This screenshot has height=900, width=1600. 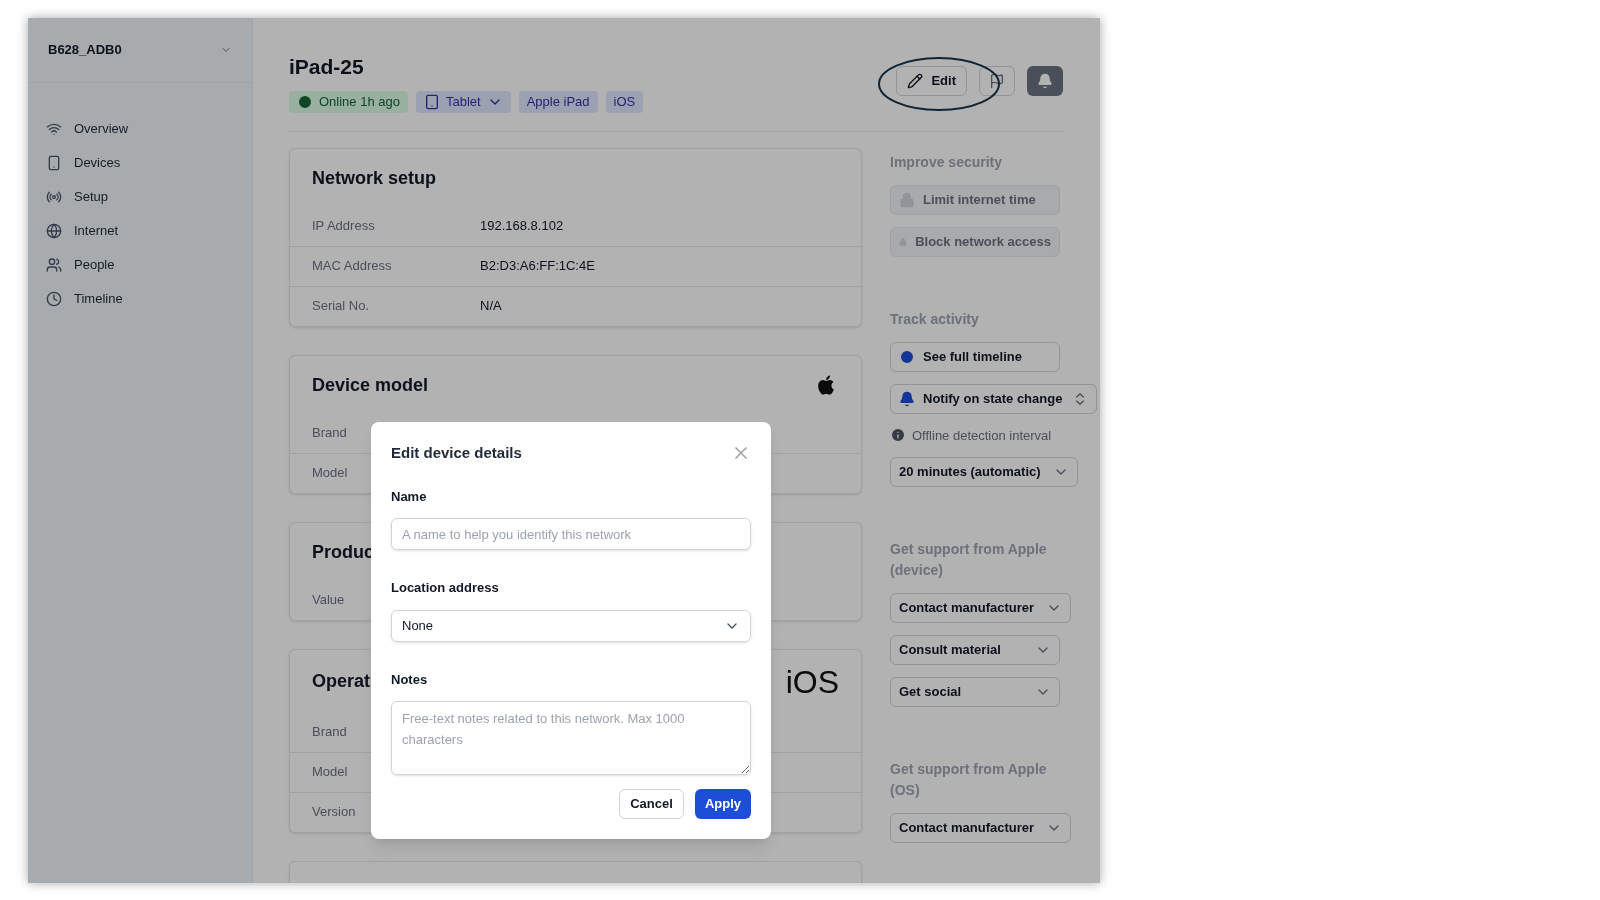 What do you see at coordinates (947, 162) in the screenshot?
I see `section-title: Improve security` at bounding box center [947, 162].